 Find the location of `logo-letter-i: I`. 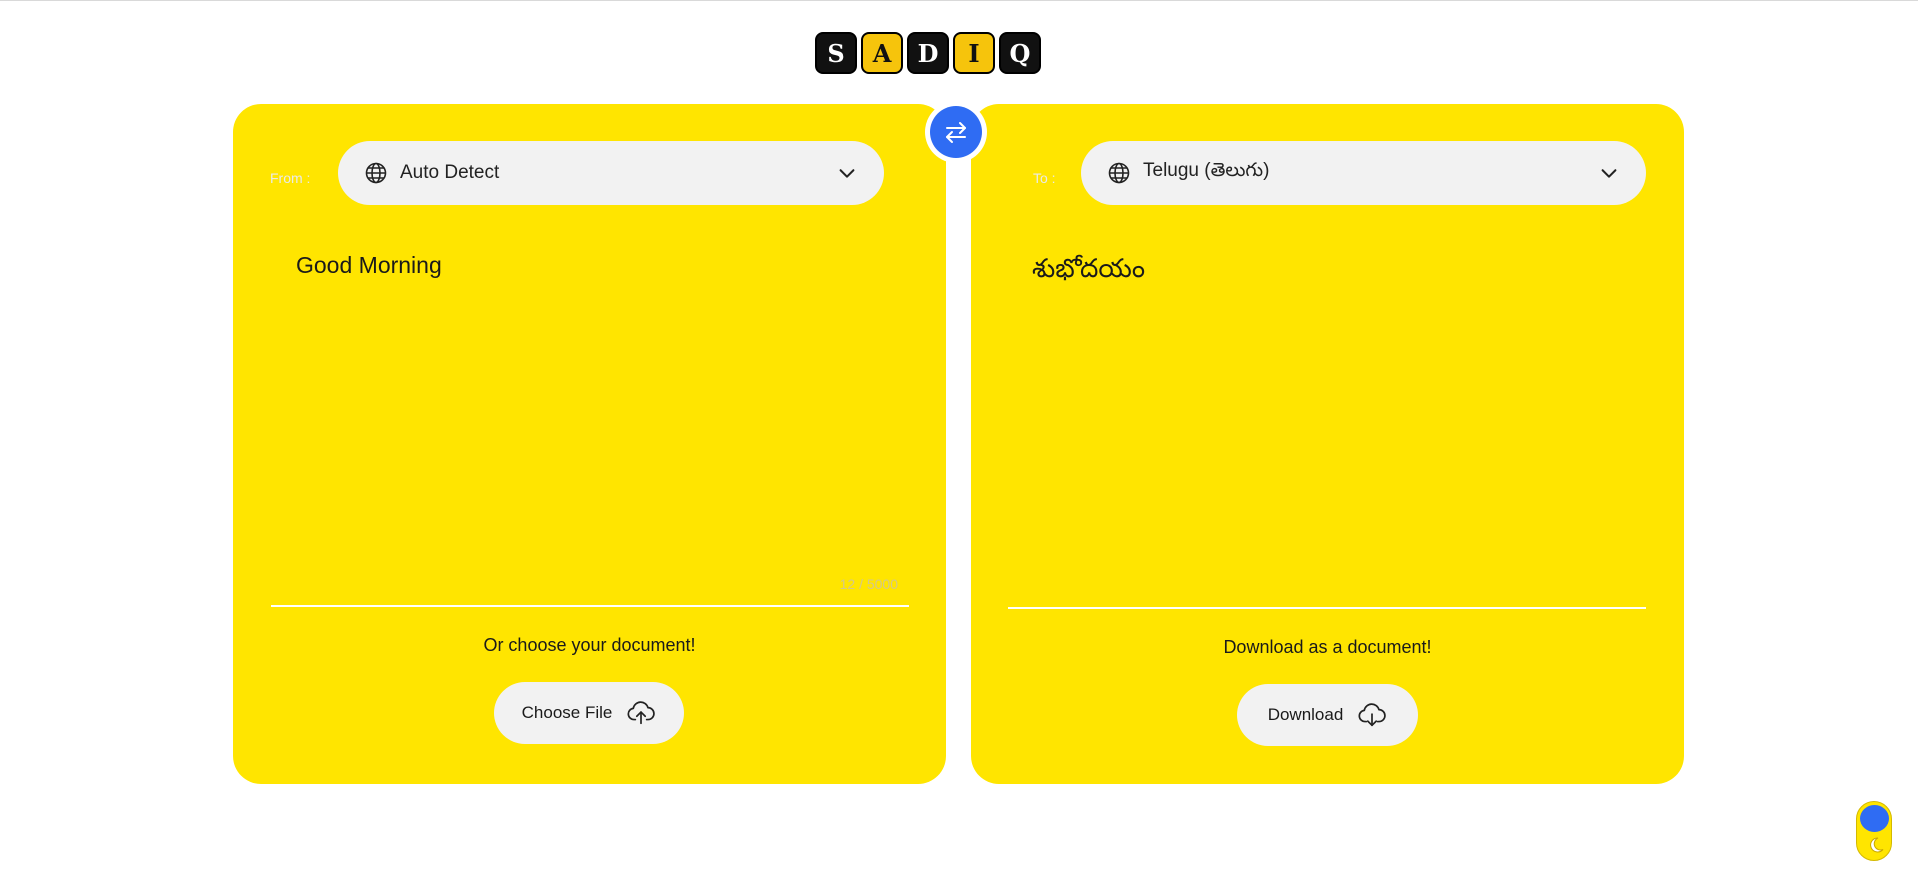

logo-letter-i: I is located at coordinates (974, 53).